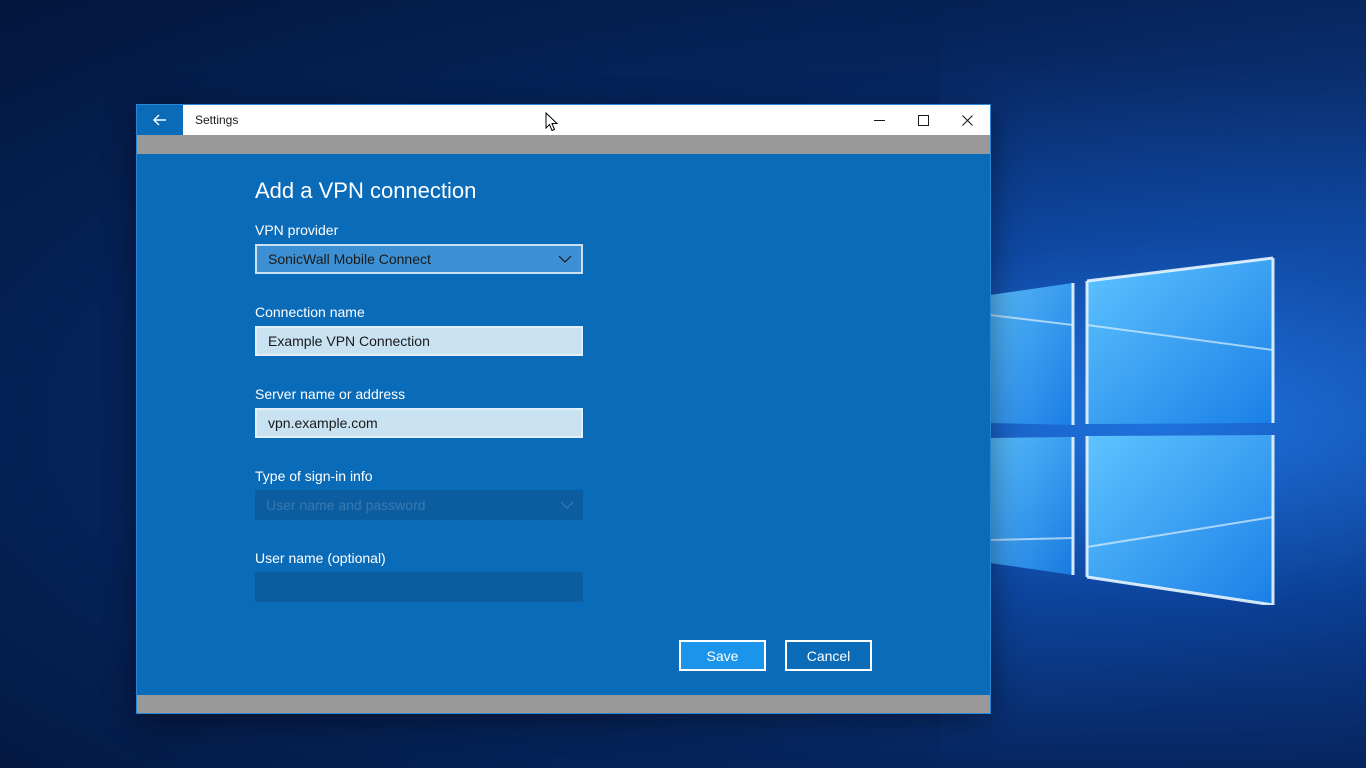 This screenshot has height=768, width=1366. What do you see at coordinates (419, 341) in the screenshot?
I see `connection-name-input` at bounding box center [419, 341].